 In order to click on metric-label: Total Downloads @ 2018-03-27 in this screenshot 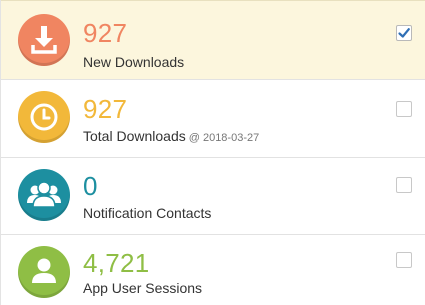, I will do `click(171, 136)`.